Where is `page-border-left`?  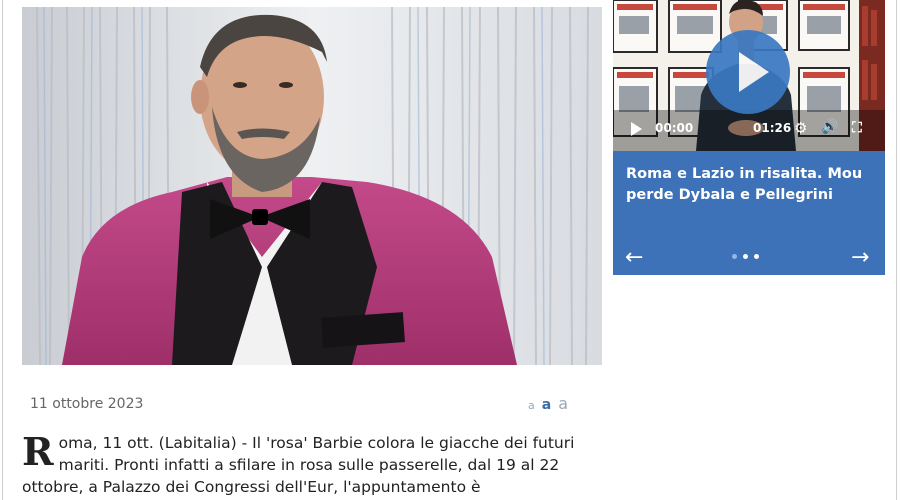 page-border-left is located at coordinates (2, 250).